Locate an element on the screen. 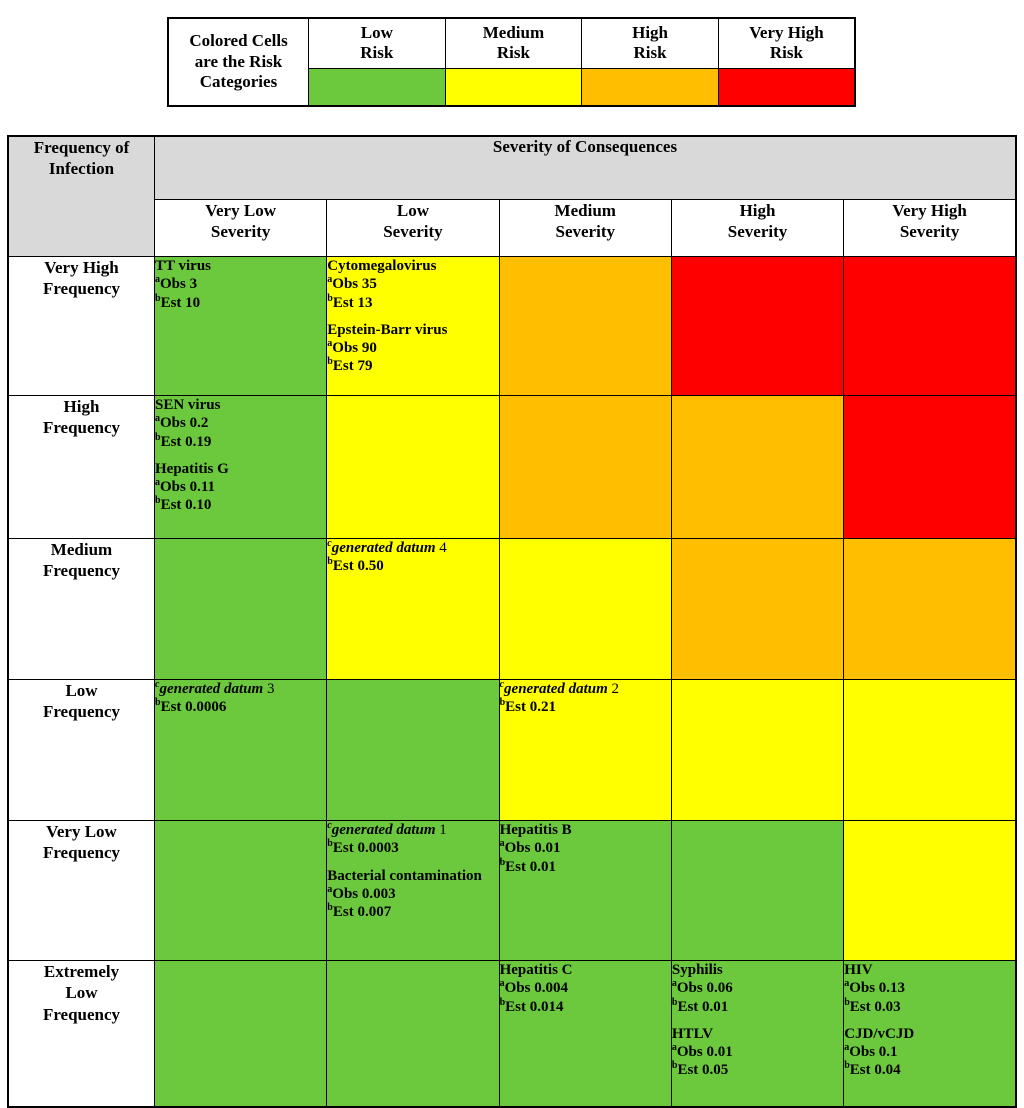  entry-name: Bacterial contamination is located at coordinates (404, 875).